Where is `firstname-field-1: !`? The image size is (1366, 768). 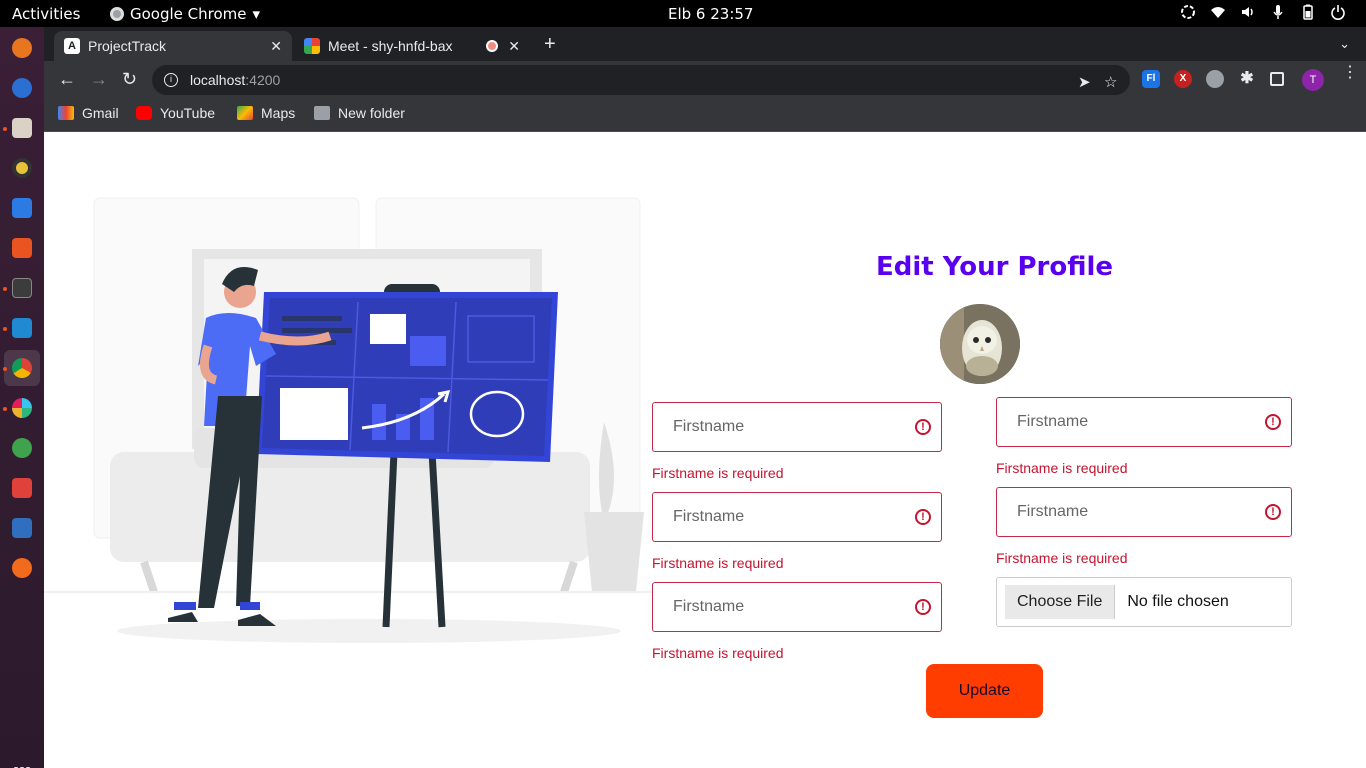 firstname-field-1: ! is located at coordinates (797, 427).